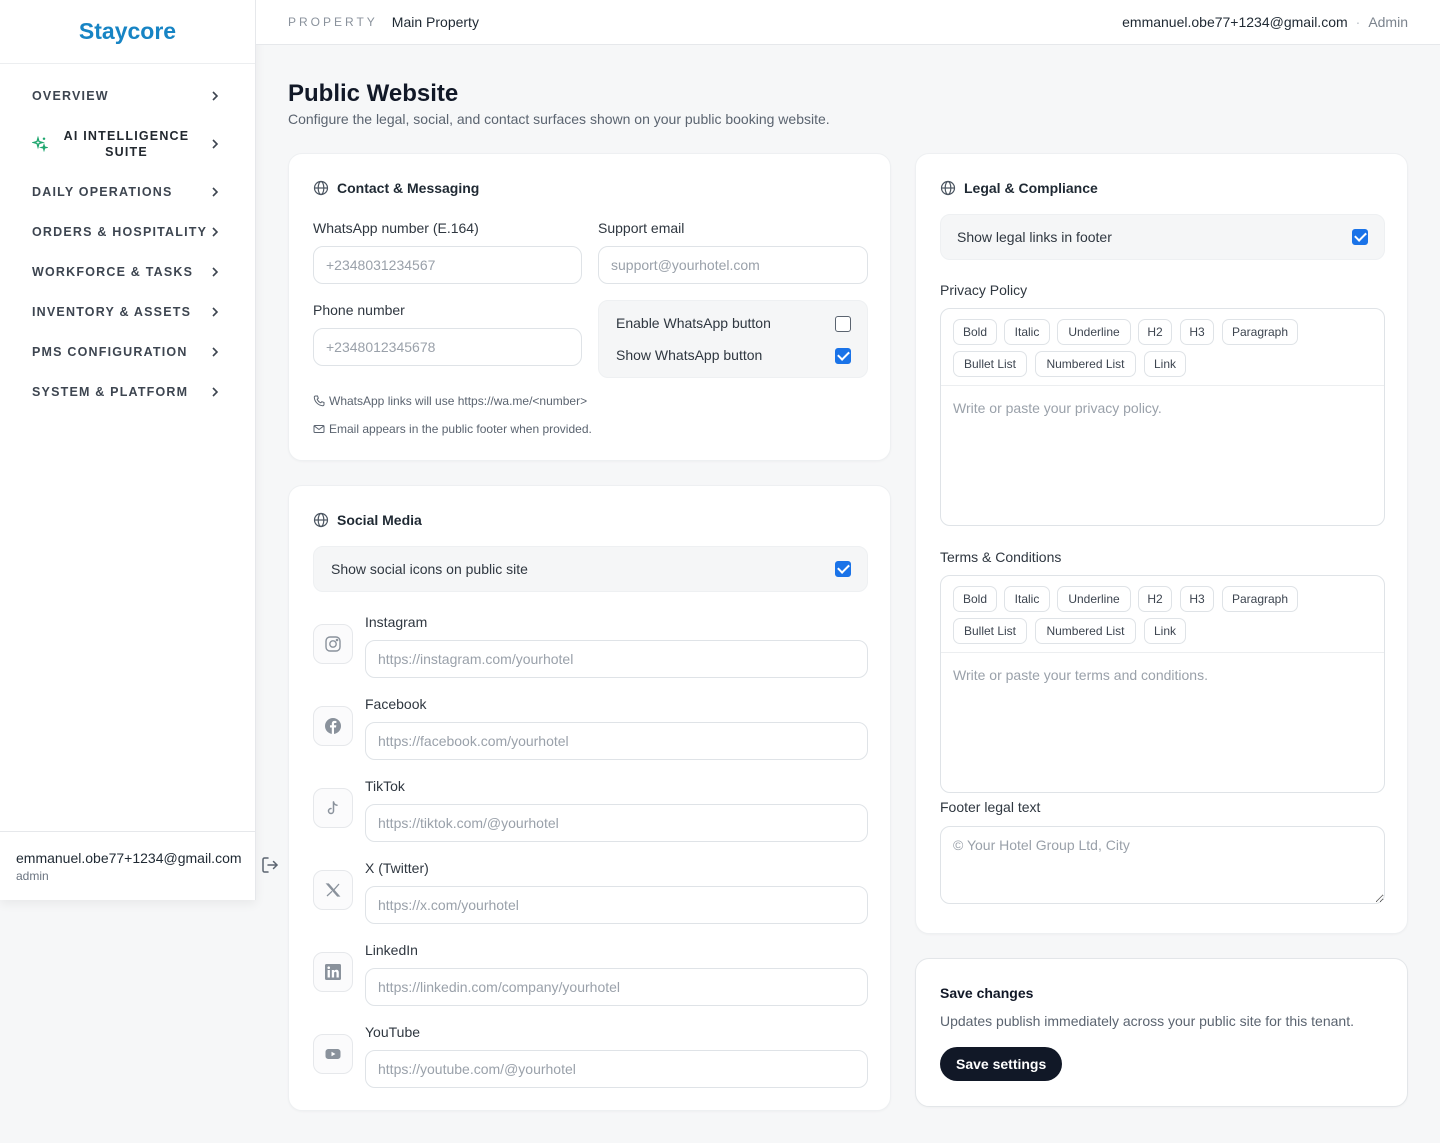 Image resolution: width=1440 pixels, height=1143 pixels. What do you see at coordinates (616, 659) in the screenshot?
I see `instagram-input` at bounding box center [616, 659].